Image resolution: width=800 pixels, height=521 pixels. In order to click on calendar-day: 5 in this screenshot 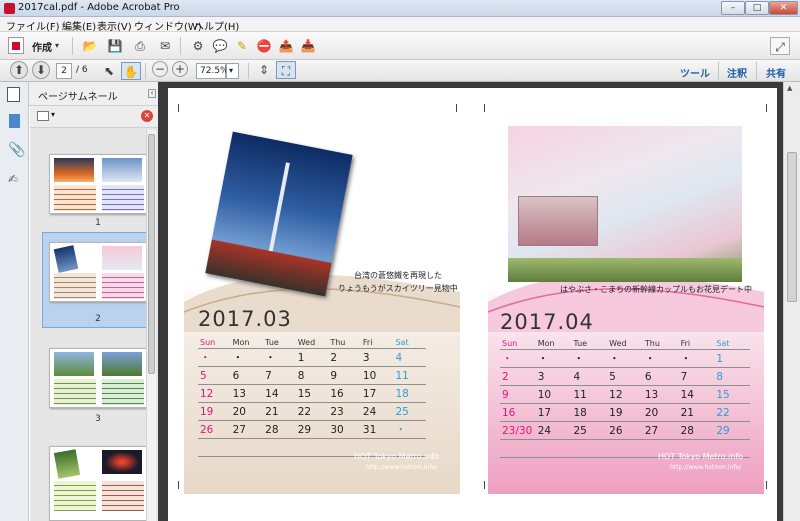, I will do `click(203, 375)`.